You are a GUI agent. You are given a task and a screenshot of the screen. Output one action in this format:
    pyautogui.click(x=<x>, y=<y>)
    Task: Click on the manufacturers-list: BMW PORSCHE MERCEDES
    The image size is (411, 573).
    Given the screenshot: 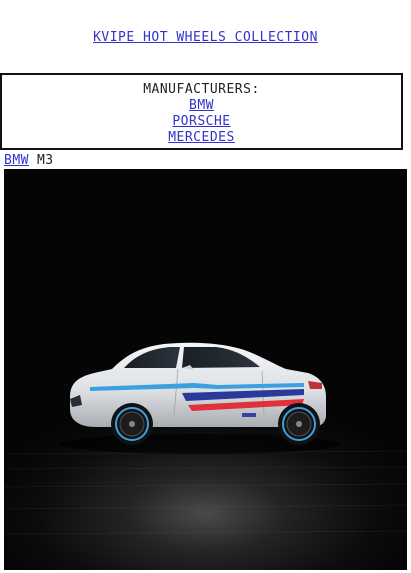 What is the action you would take?
    pyautogui.click(x=201, y=122)
    